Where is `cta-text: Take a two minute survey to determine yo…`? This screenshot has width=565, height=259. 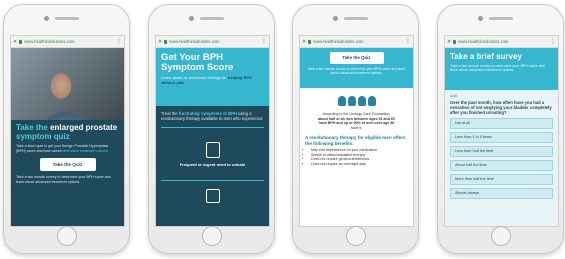
cta-text: Take a two minute survey to determine yo… is located at coordinates (356, 71).